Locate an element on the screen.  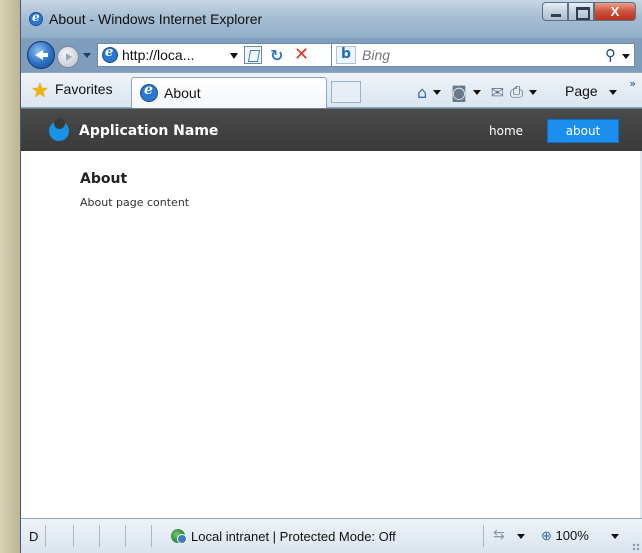
zoom-icon: ⊕ is located at coordinates (546, 535).